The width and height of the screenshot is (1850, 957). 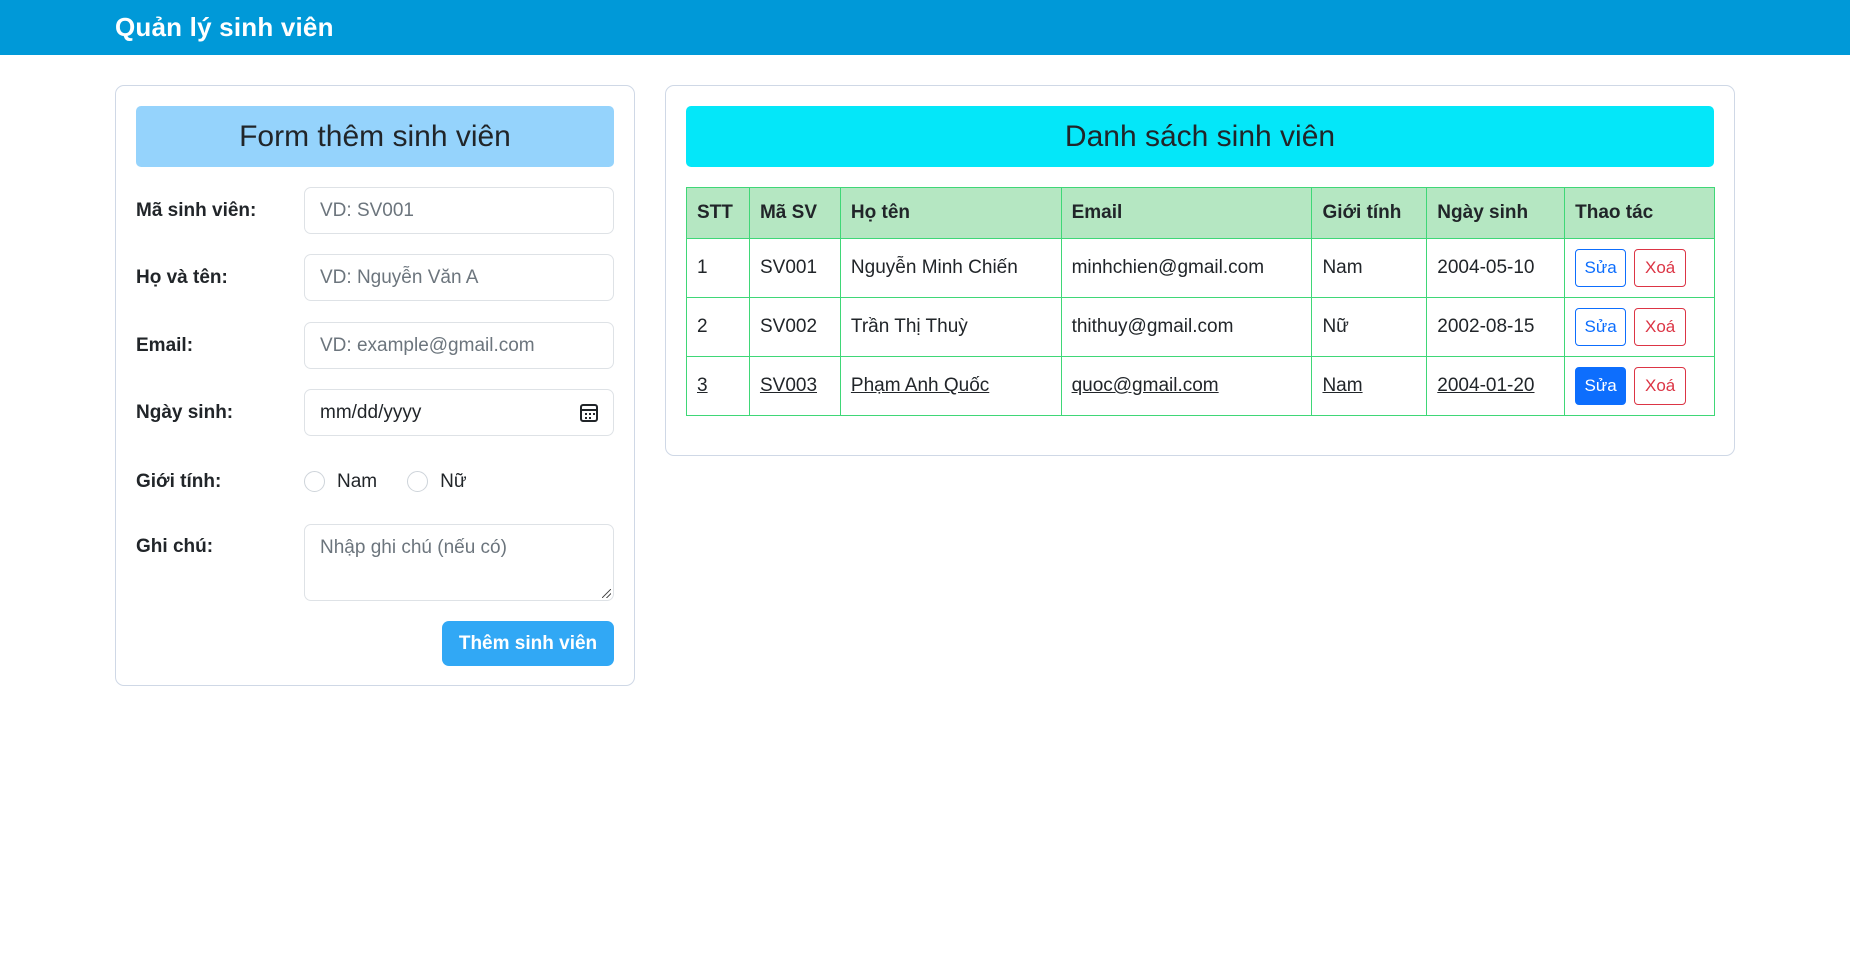 I want to click on gender-option-label: Nữ, so click(x=453, y=481).